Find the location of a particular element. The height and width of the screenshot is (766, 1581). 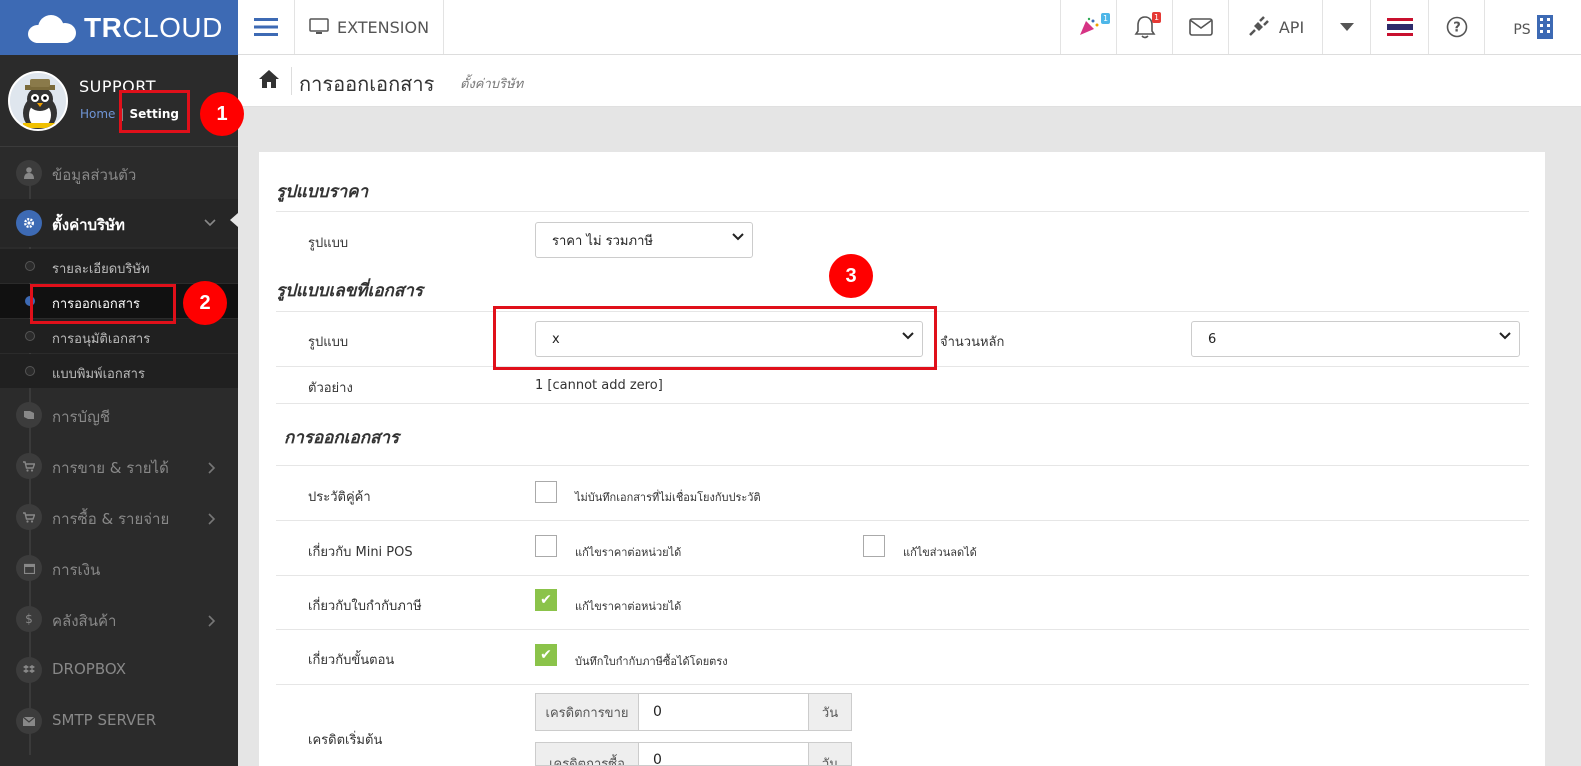

sidebar-subitem-print-templates: แบบพิมพ์เอกสาร is located at coordinates (119, 371).